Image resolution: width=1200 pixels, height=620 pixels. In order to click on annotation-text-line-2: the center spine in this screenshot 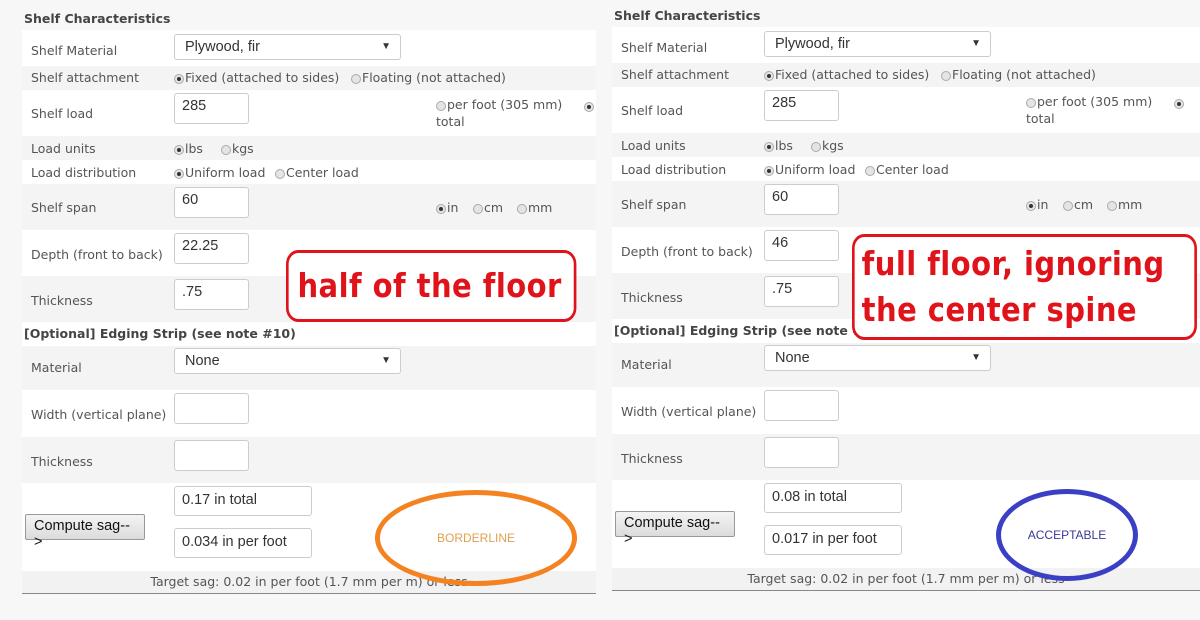, I will do `click(999, 309)`.